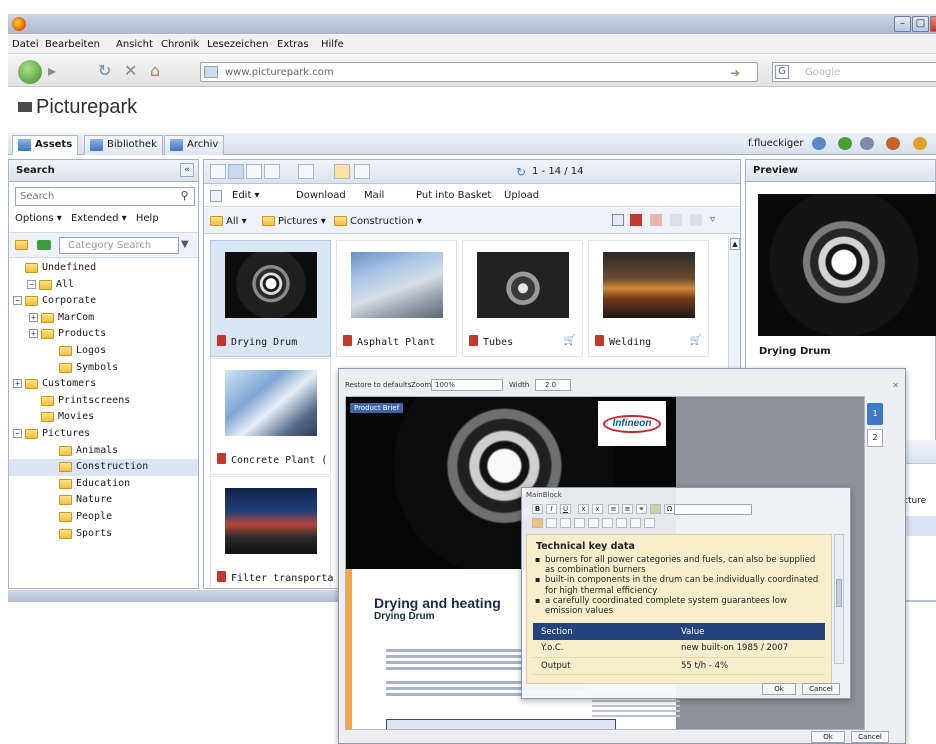 The height and width of the screenshot is (744, 936). Describe the element at coordinates (103, 417) in the screenshot. I see `tree-node: Movies` at that location.